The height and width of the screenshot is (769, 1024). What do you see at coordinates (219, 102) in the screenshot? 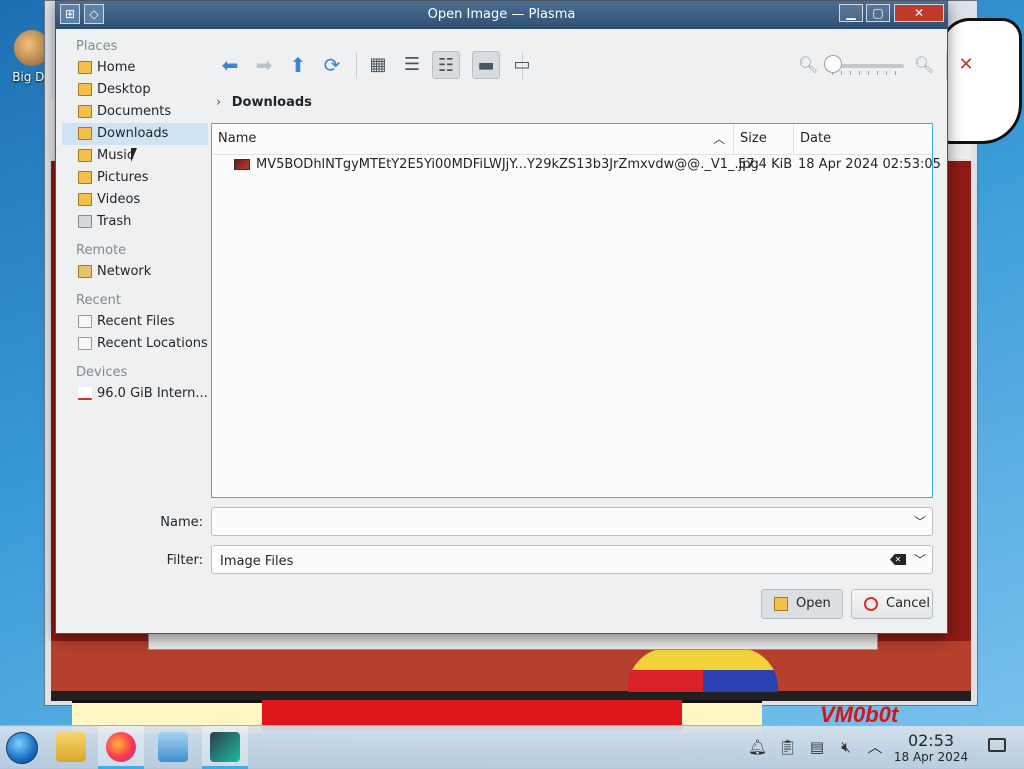
I see `chevron-right-icon: ›` at bounding box center [219, 102].